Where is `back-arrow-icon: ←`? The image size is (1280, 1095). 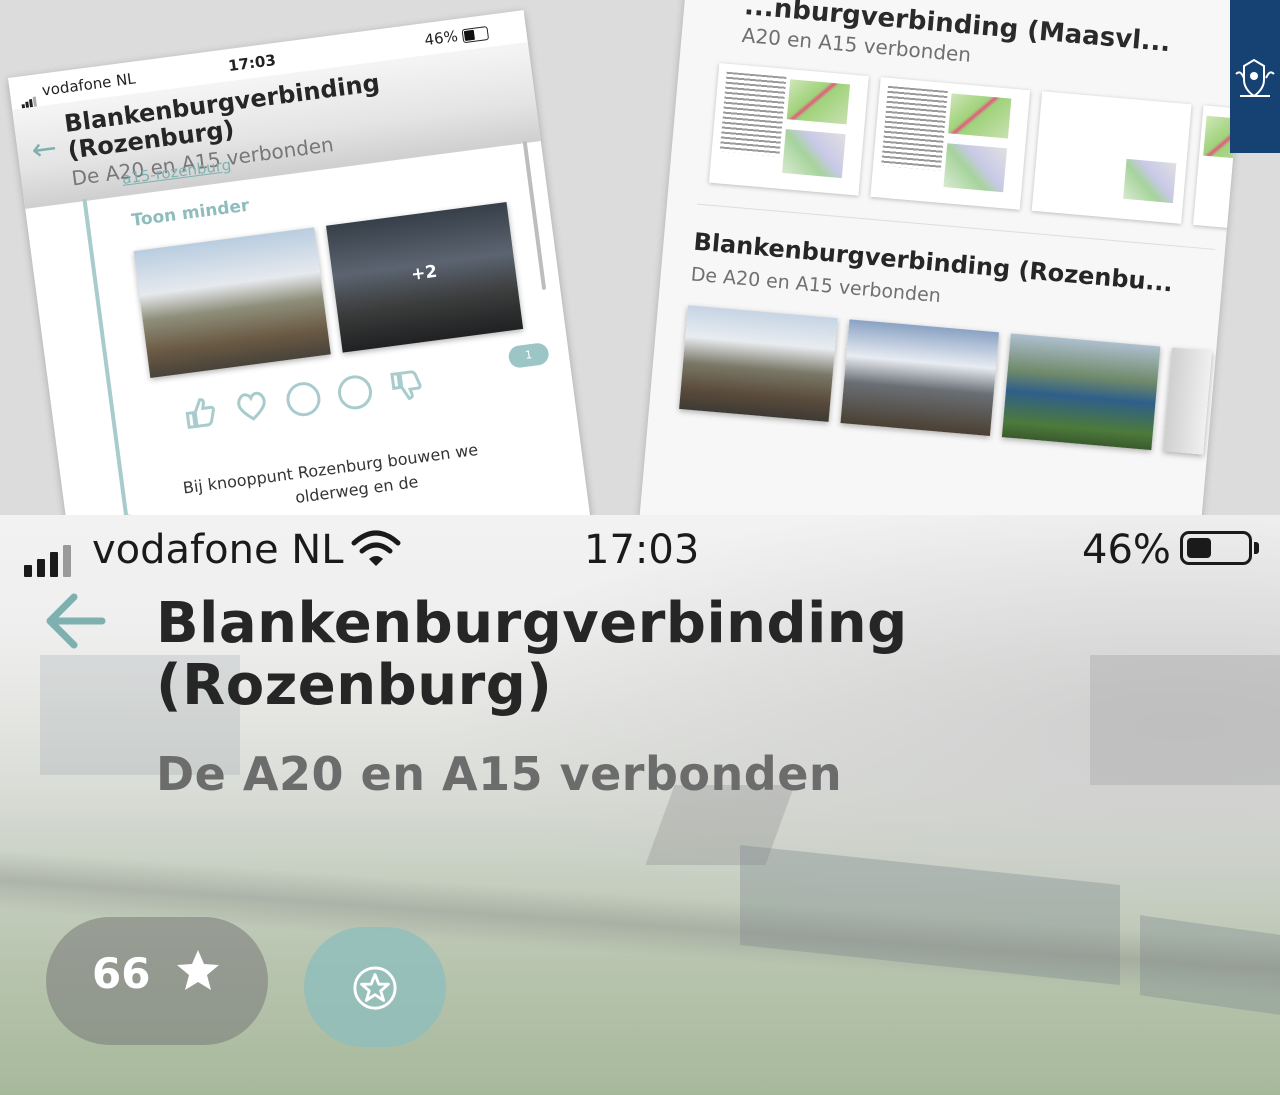
back-arrow-icon: ← is located at coordinates (43, 149).